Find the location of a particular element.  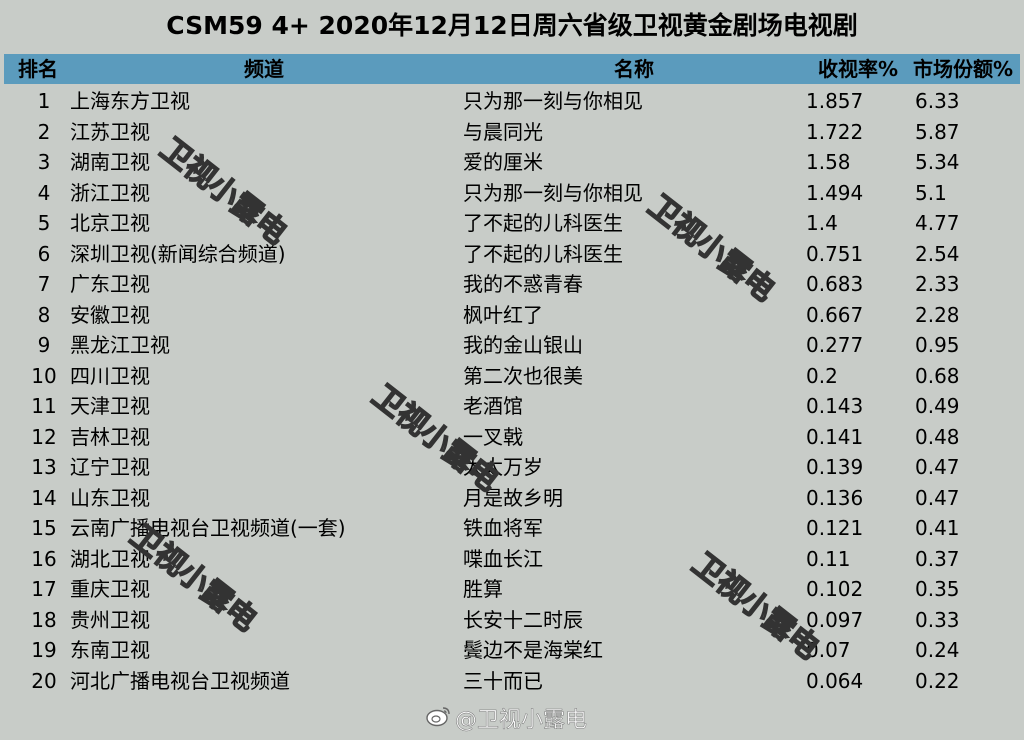

table-row: 18 贵州卫视 长安十二时辰 0.097 0.33 is located at coordinates (512, 620).